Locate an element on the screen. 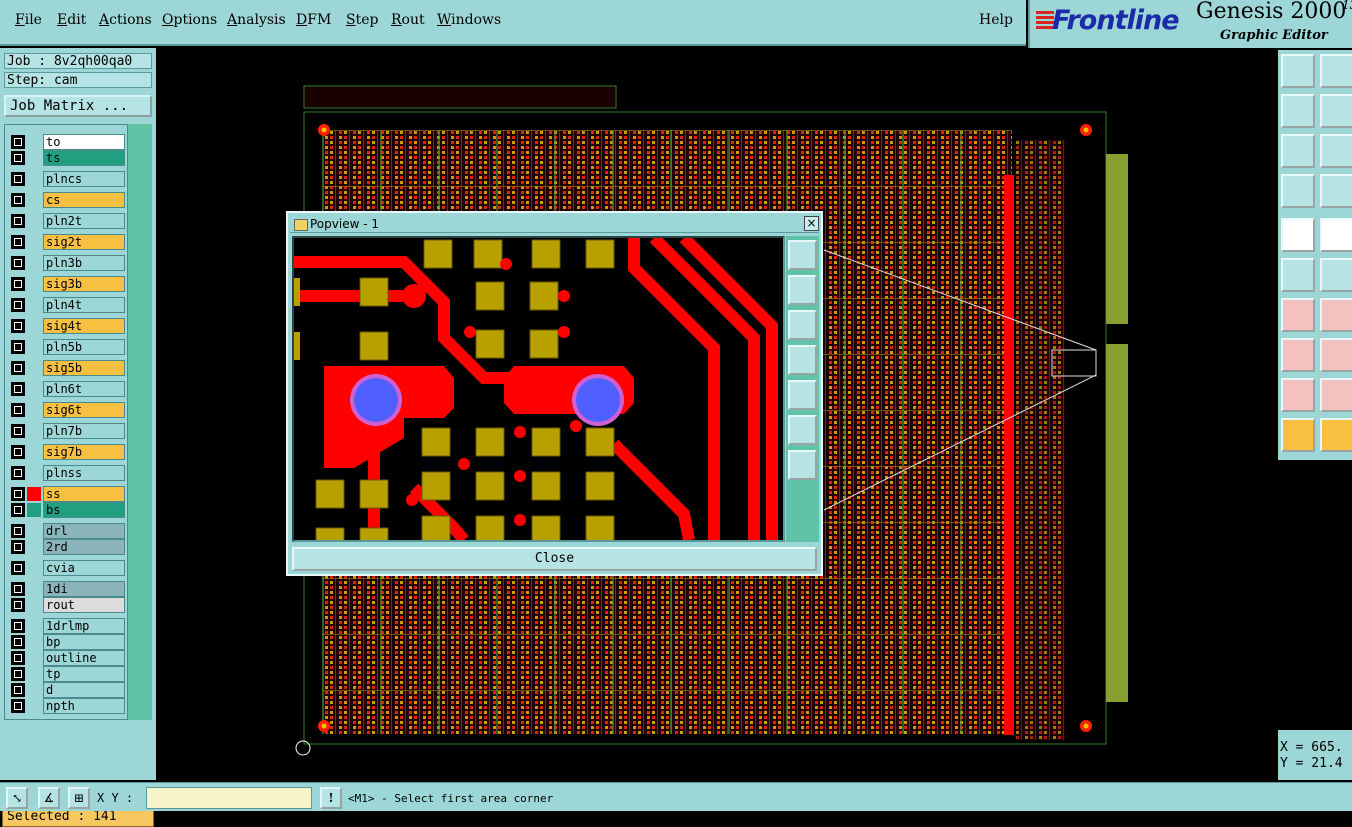  menu-rout: Rout is located at coordinates (408, 20).